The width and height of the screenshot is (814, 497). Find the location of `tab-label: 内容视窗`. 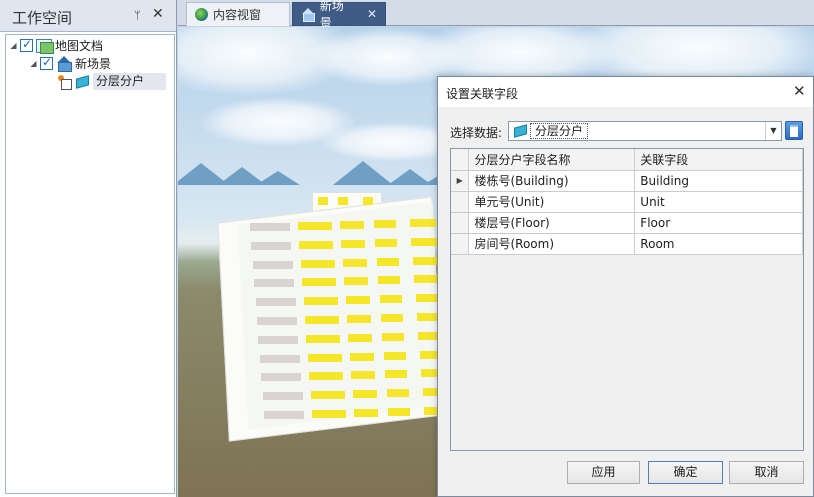

tab-label: 内容视窗 is located at coordinates (237, 15).